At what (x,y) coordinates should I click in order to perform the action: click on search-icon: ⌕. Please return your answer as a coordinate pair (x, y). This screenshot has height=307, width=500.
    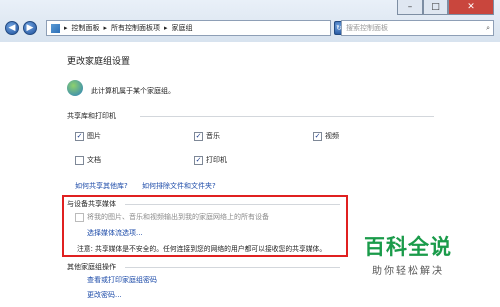
    Looking at the image, I should click on (488, 28).